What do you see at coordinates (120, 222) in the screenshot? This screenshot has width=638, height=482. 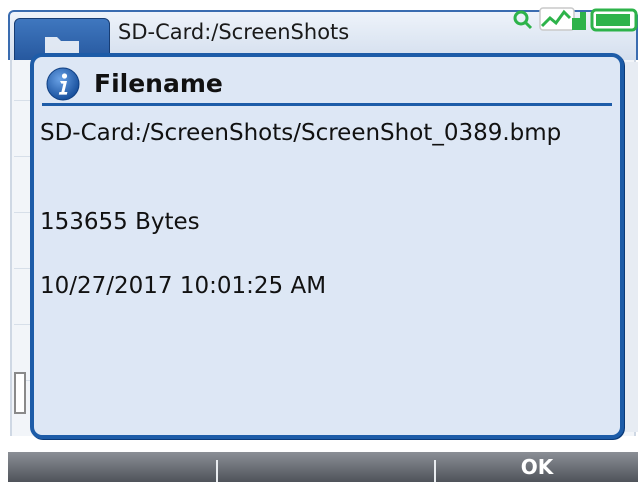 I see `file-size-text: 153655 Bytes` at bounding box center [120, 222].